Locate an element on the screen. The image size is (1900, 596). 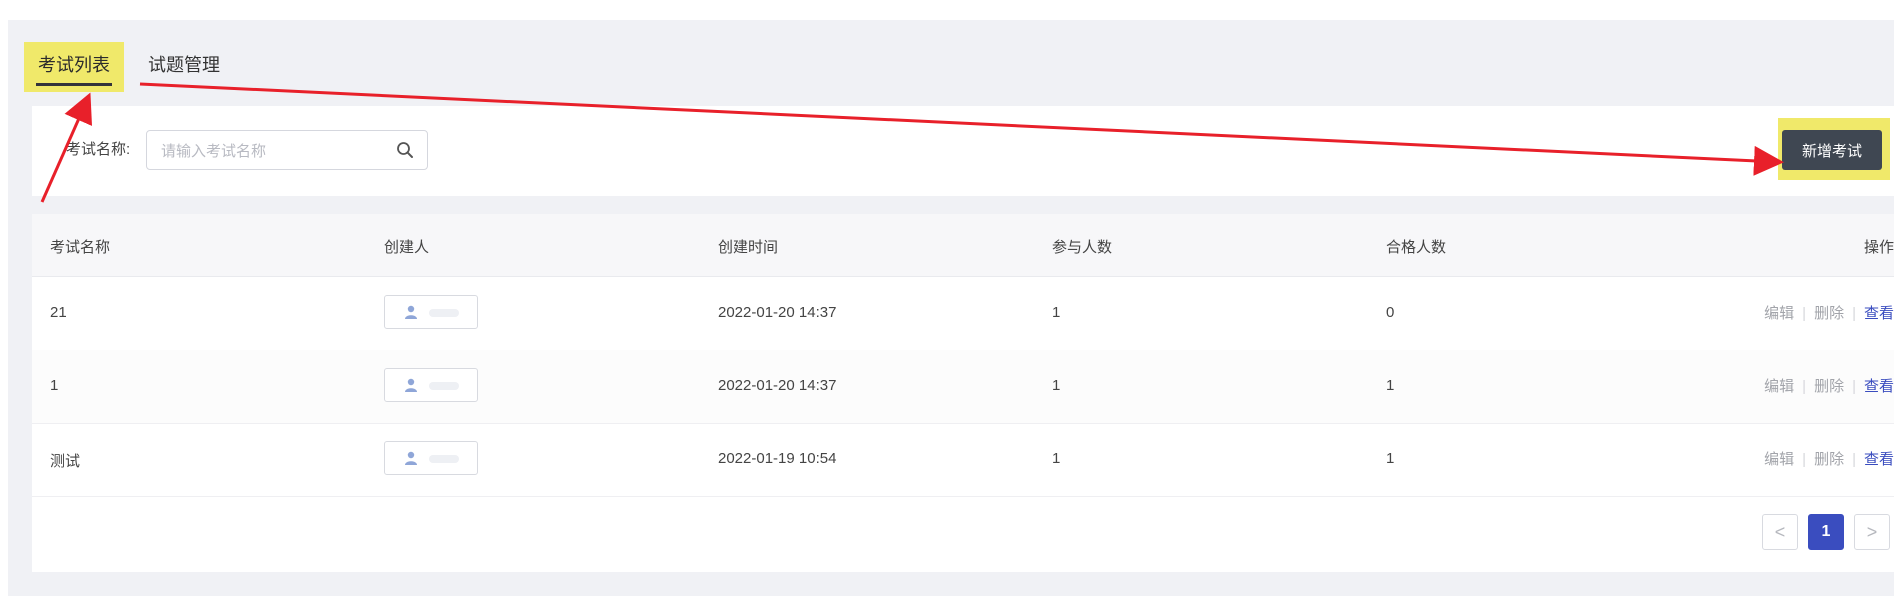
tab-exam-list: 考试列表 is located at coordinates (74, 67).